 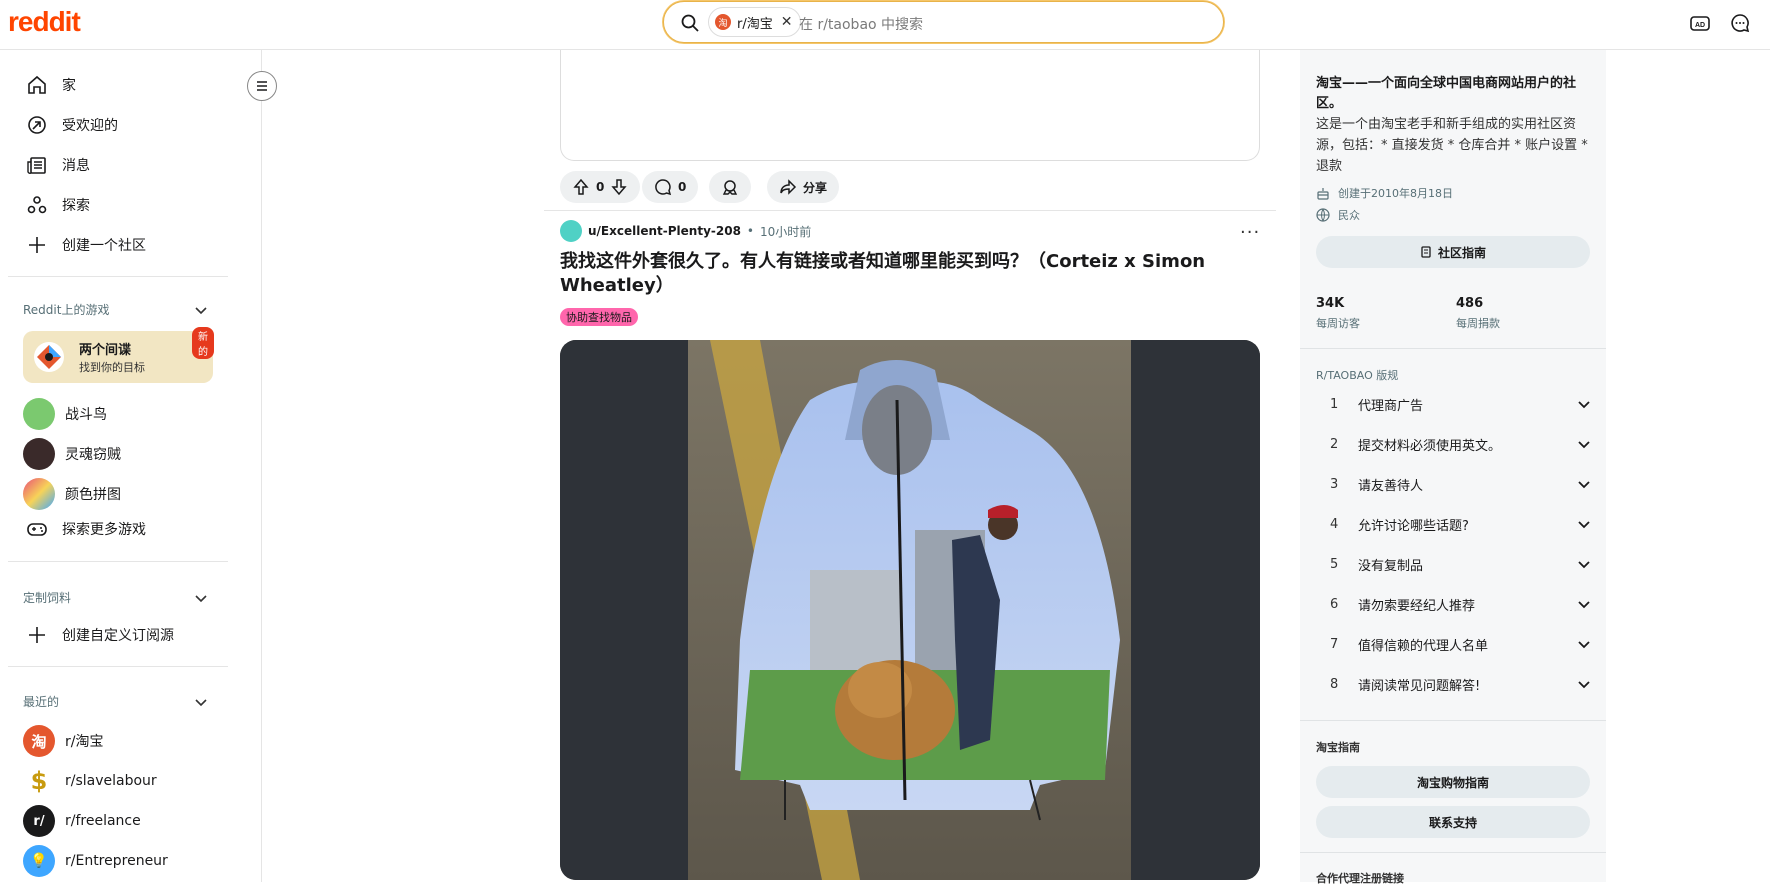 I want to click on rule-number: 8, so click(x=1334, y=684).